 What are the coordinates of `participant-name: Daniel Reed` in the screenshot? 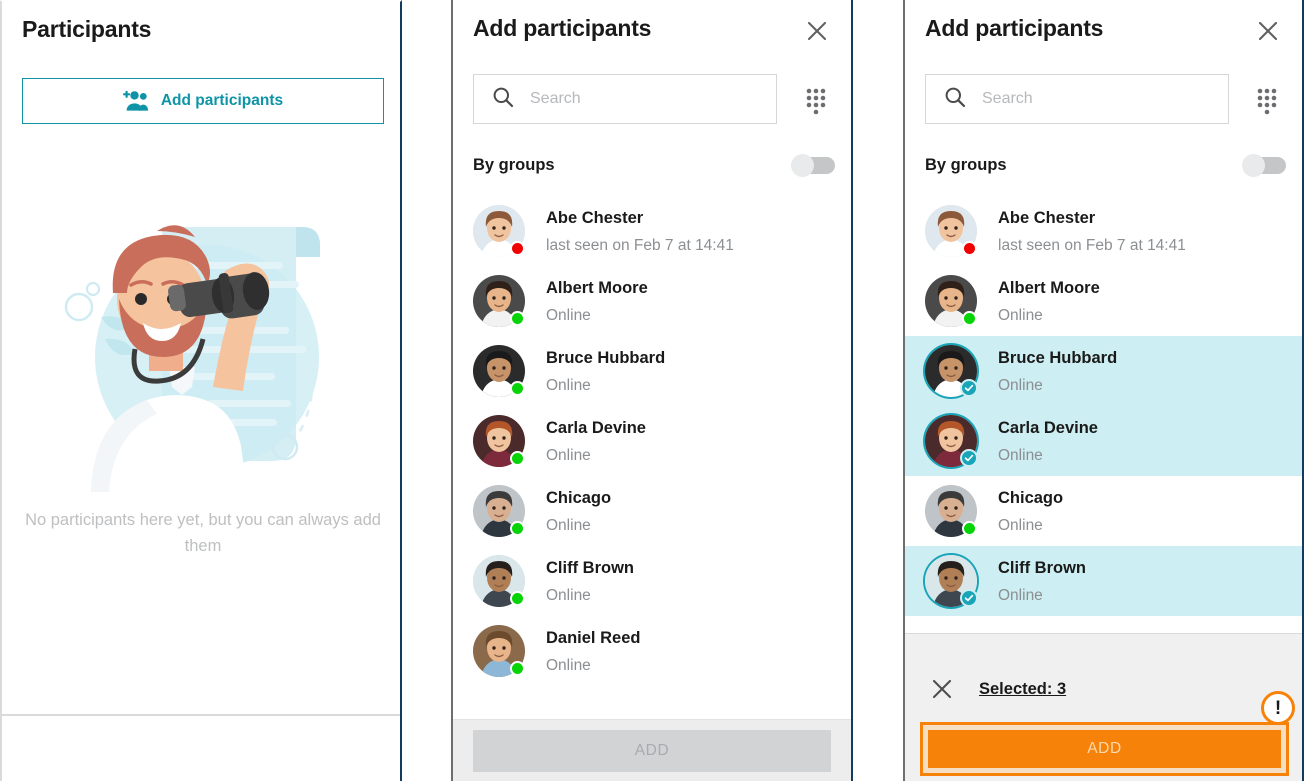 It's located at (593, 637).